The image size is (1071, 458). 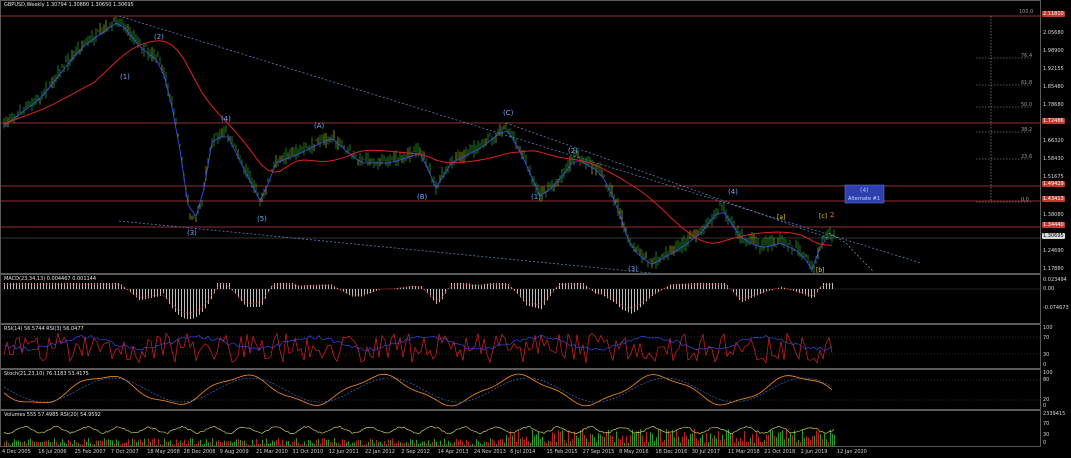 I want to click on wave-label-b-minor: [b], so click(x=820, y=270).